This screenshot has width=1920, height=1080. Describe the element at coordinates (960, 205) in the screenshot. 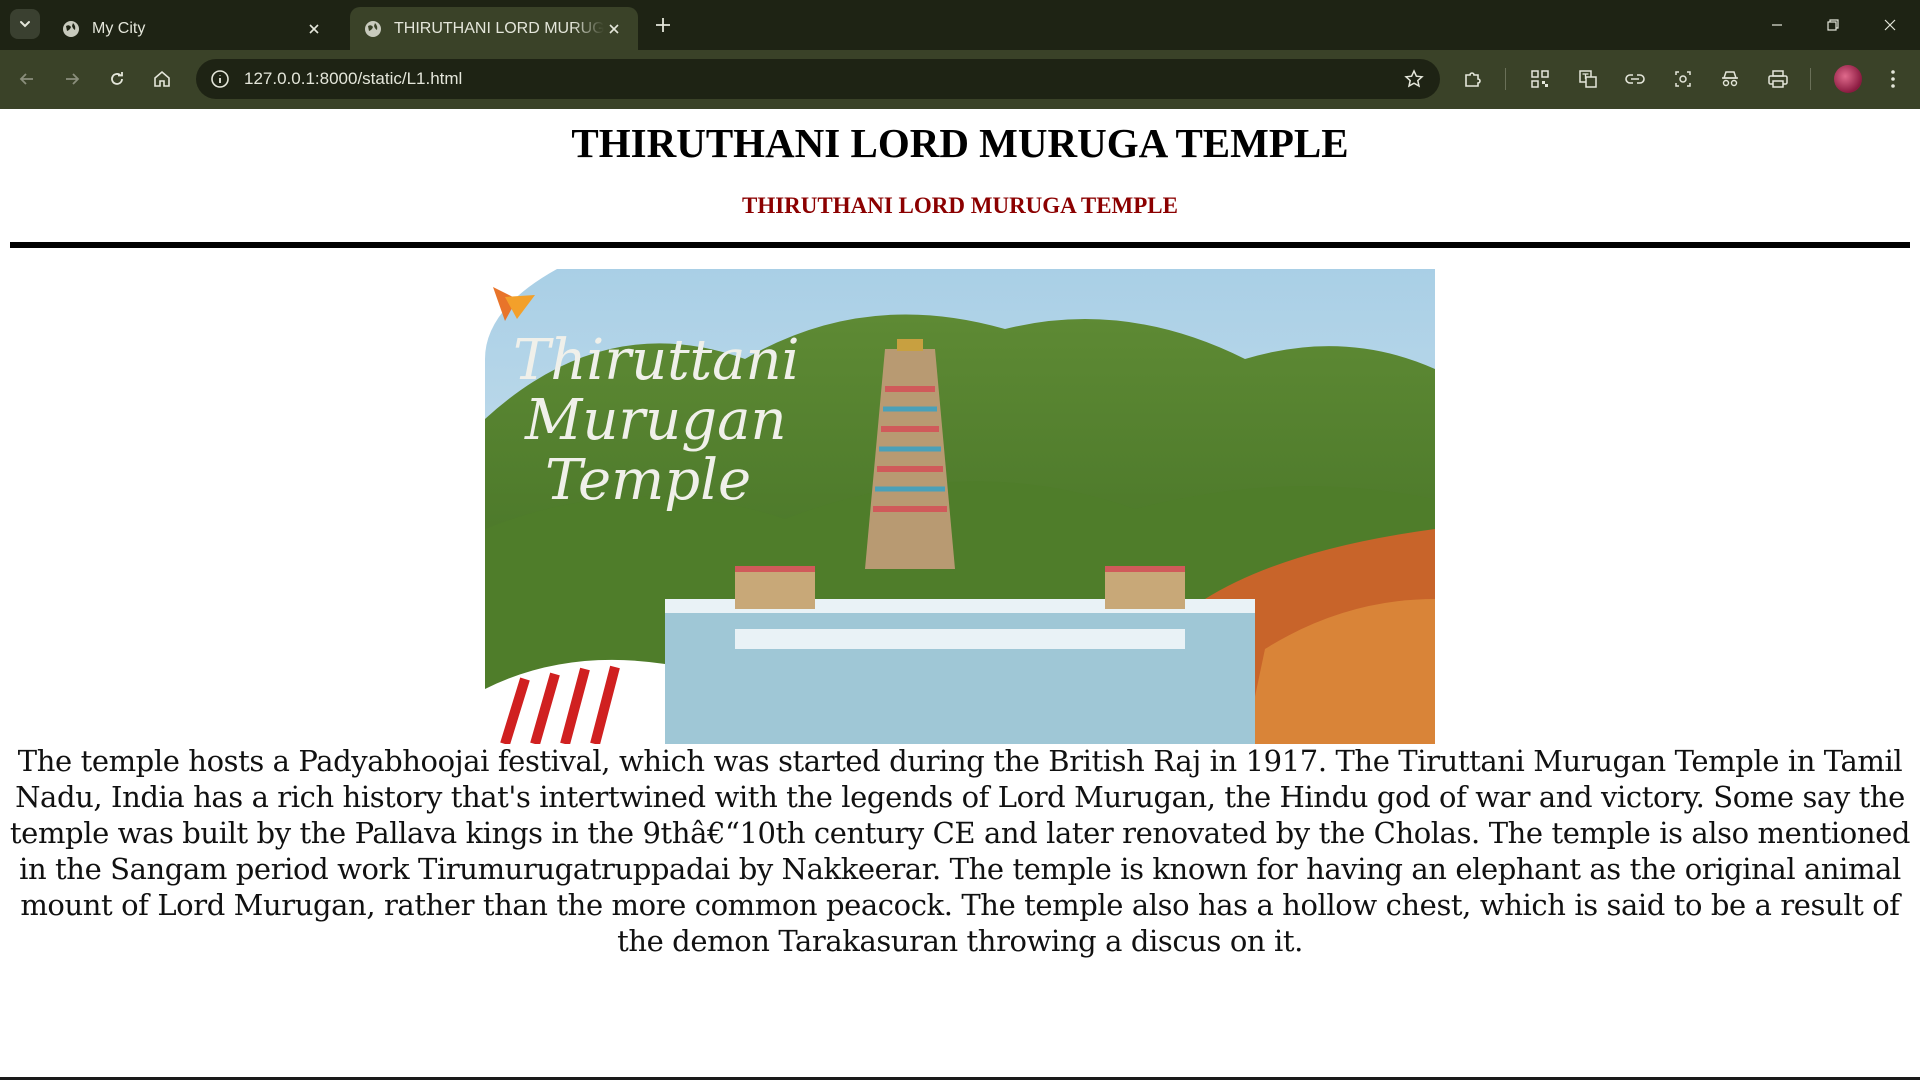

I see `page-subtitle: THIRUTHANI LORD MURUGA TEMPLE` at that location.